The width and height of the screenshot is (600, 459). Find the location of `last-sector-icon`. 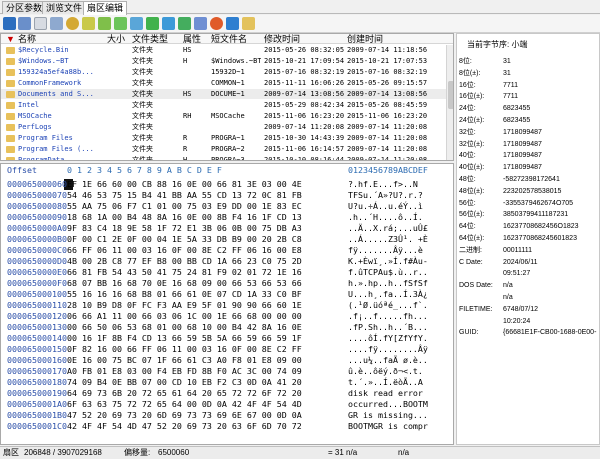

last-sector-icon is located at coordinates (184, 23).